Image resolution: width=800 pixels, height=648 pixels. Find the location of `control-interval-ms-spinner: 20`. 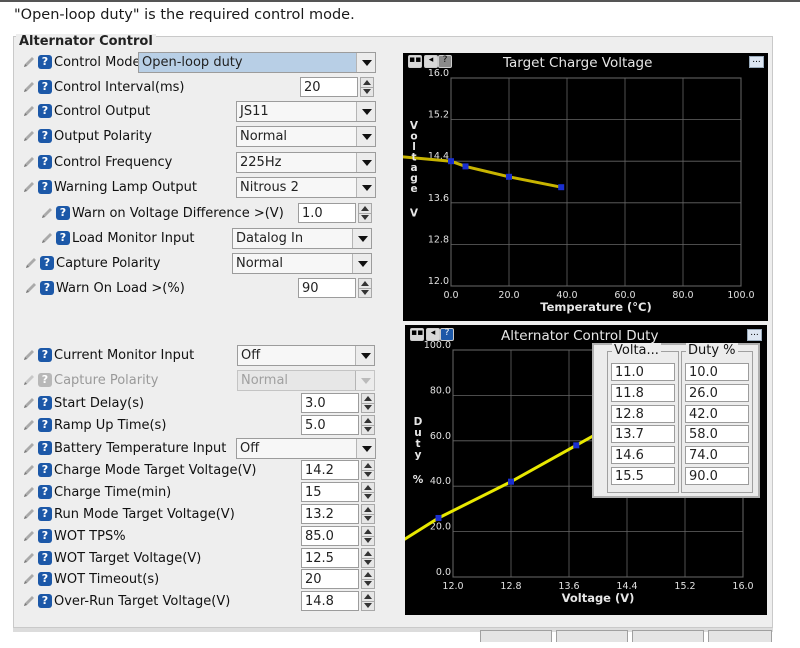

control-interval-ms-spinner: 20 is located at coordinates (338, 87).